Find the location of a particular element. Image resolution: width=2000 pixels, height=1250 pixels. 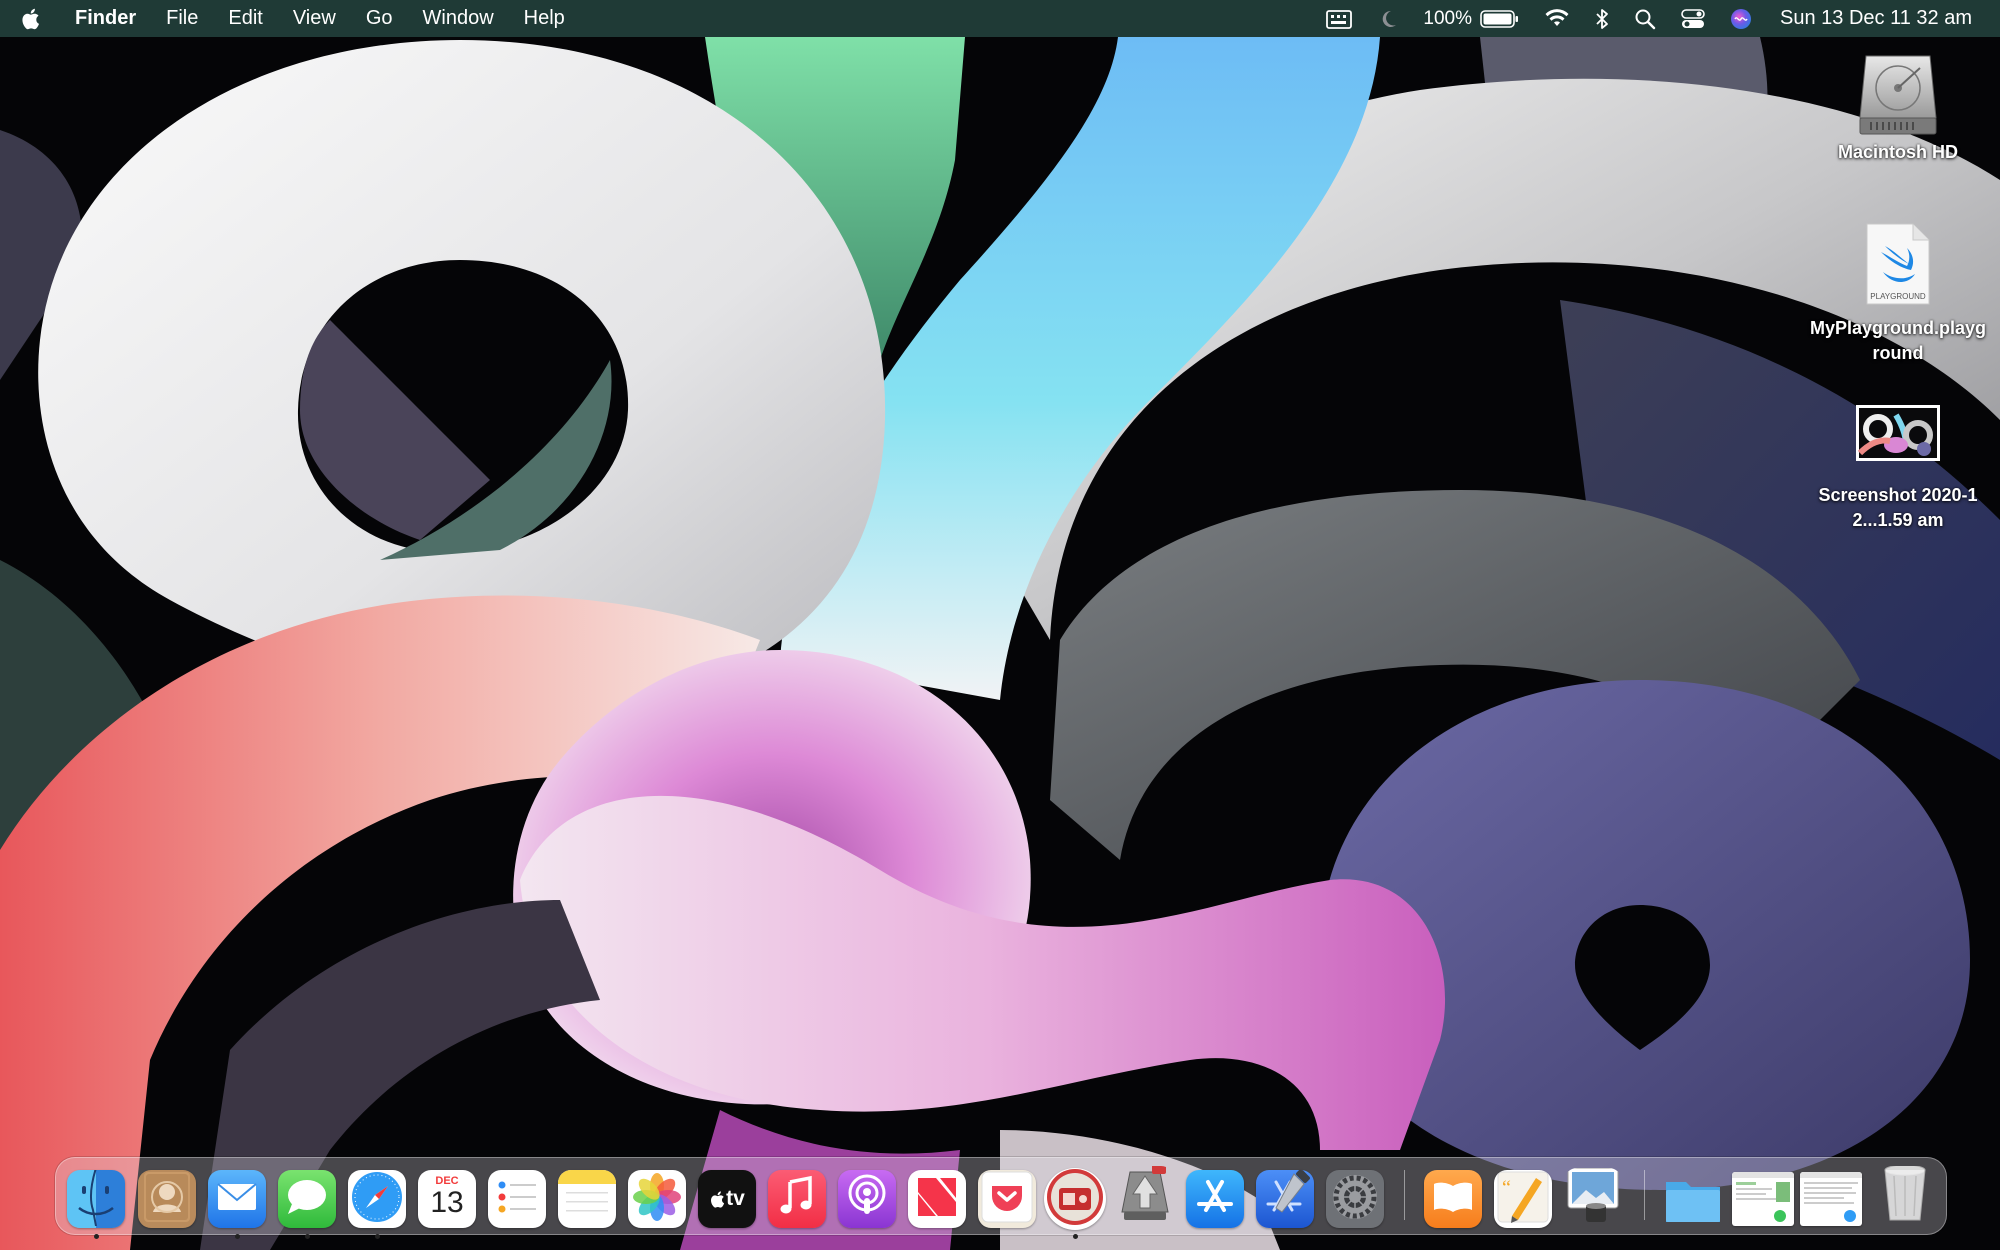

dock-pocket is located at coordinates (1007, 1199).